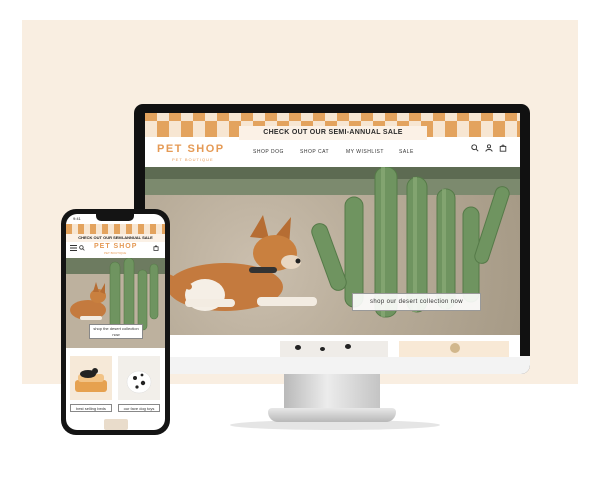 The image size is (600, 480). Describe the element at coordinates (139, 382) in the screenshot. I see `dog-toy-illustration` at that location.